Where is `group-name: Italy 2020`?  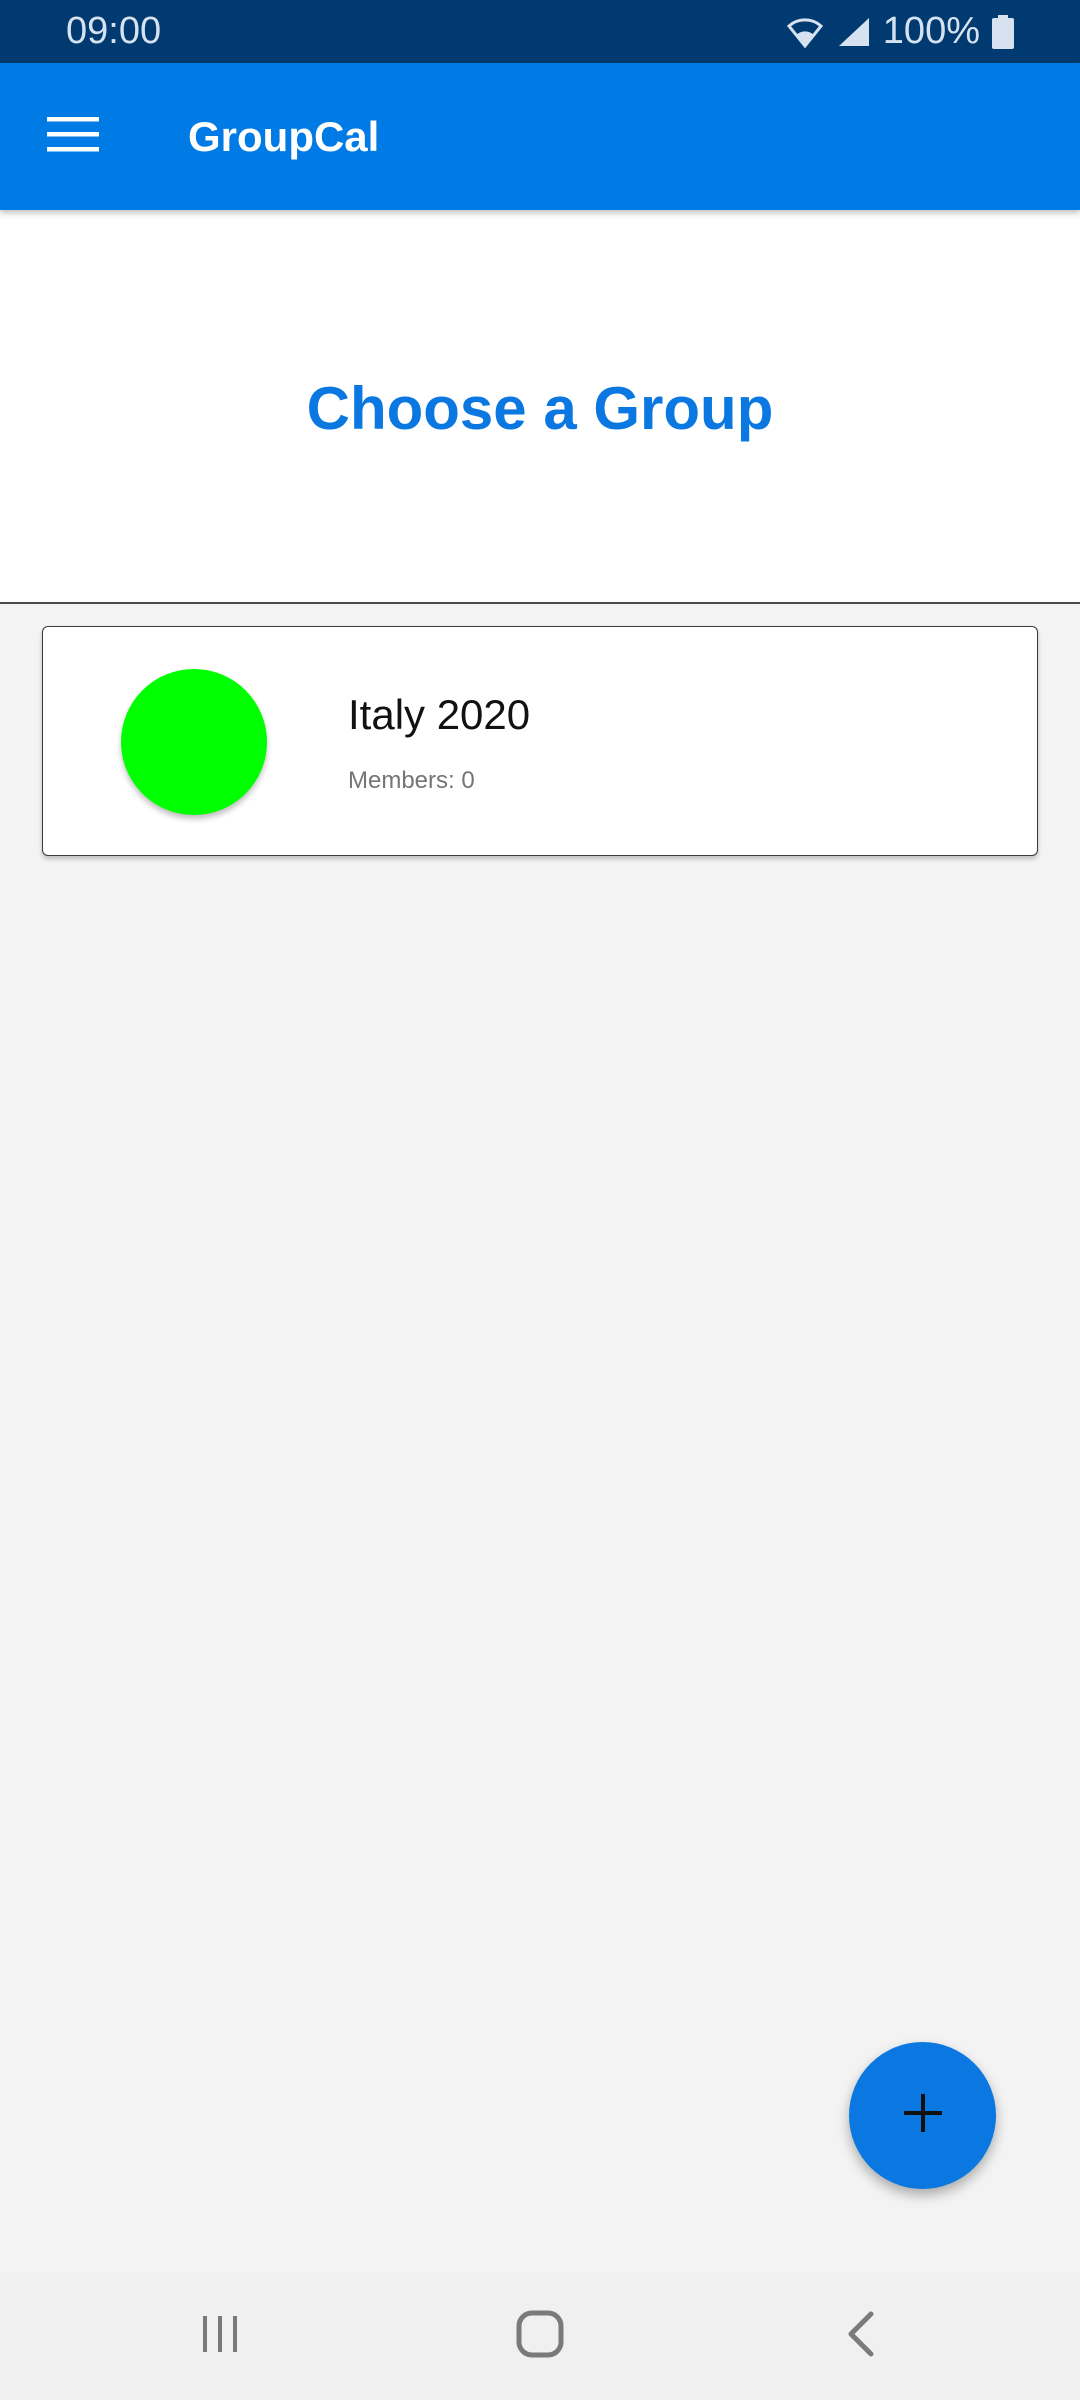 group-name: Italy 2020 is located at coordinates (439, 714).